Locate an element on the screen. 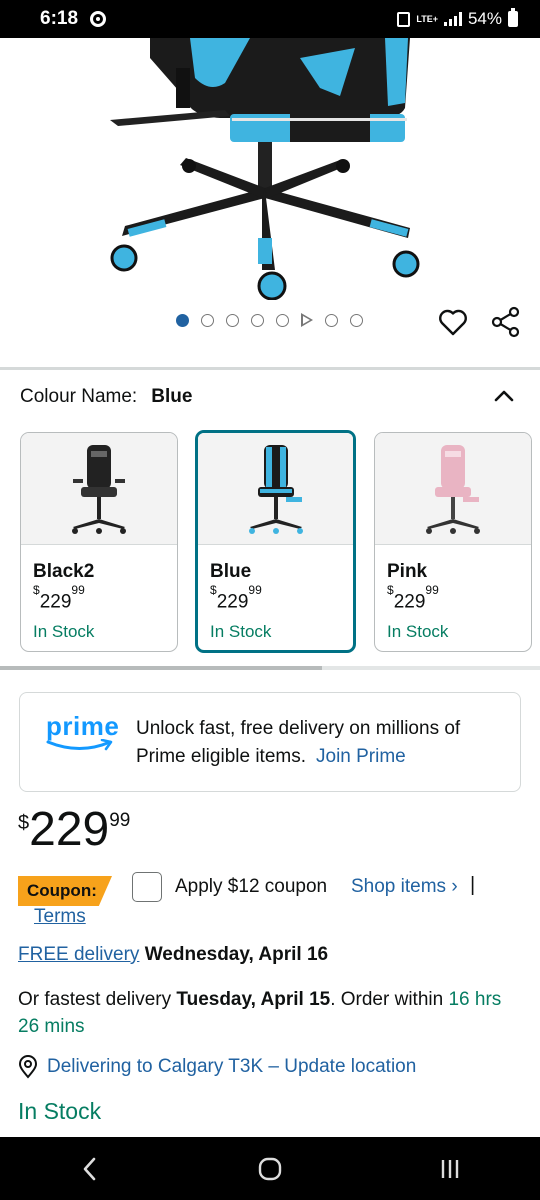 The height and width of the screenshot is (1200, 540). colour-option-blue: Blue $22999 In Stock is located at coordinates (275, 541).